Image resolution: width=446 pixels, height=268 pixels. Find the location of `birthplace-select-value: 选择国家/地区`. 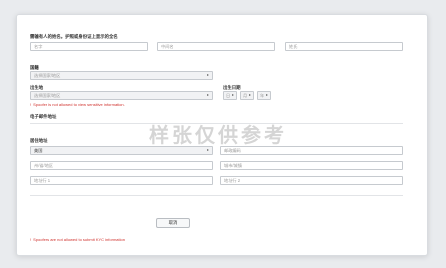

birthplace-select-value: 选择国家/地区 is located at coordinates (47, 95).